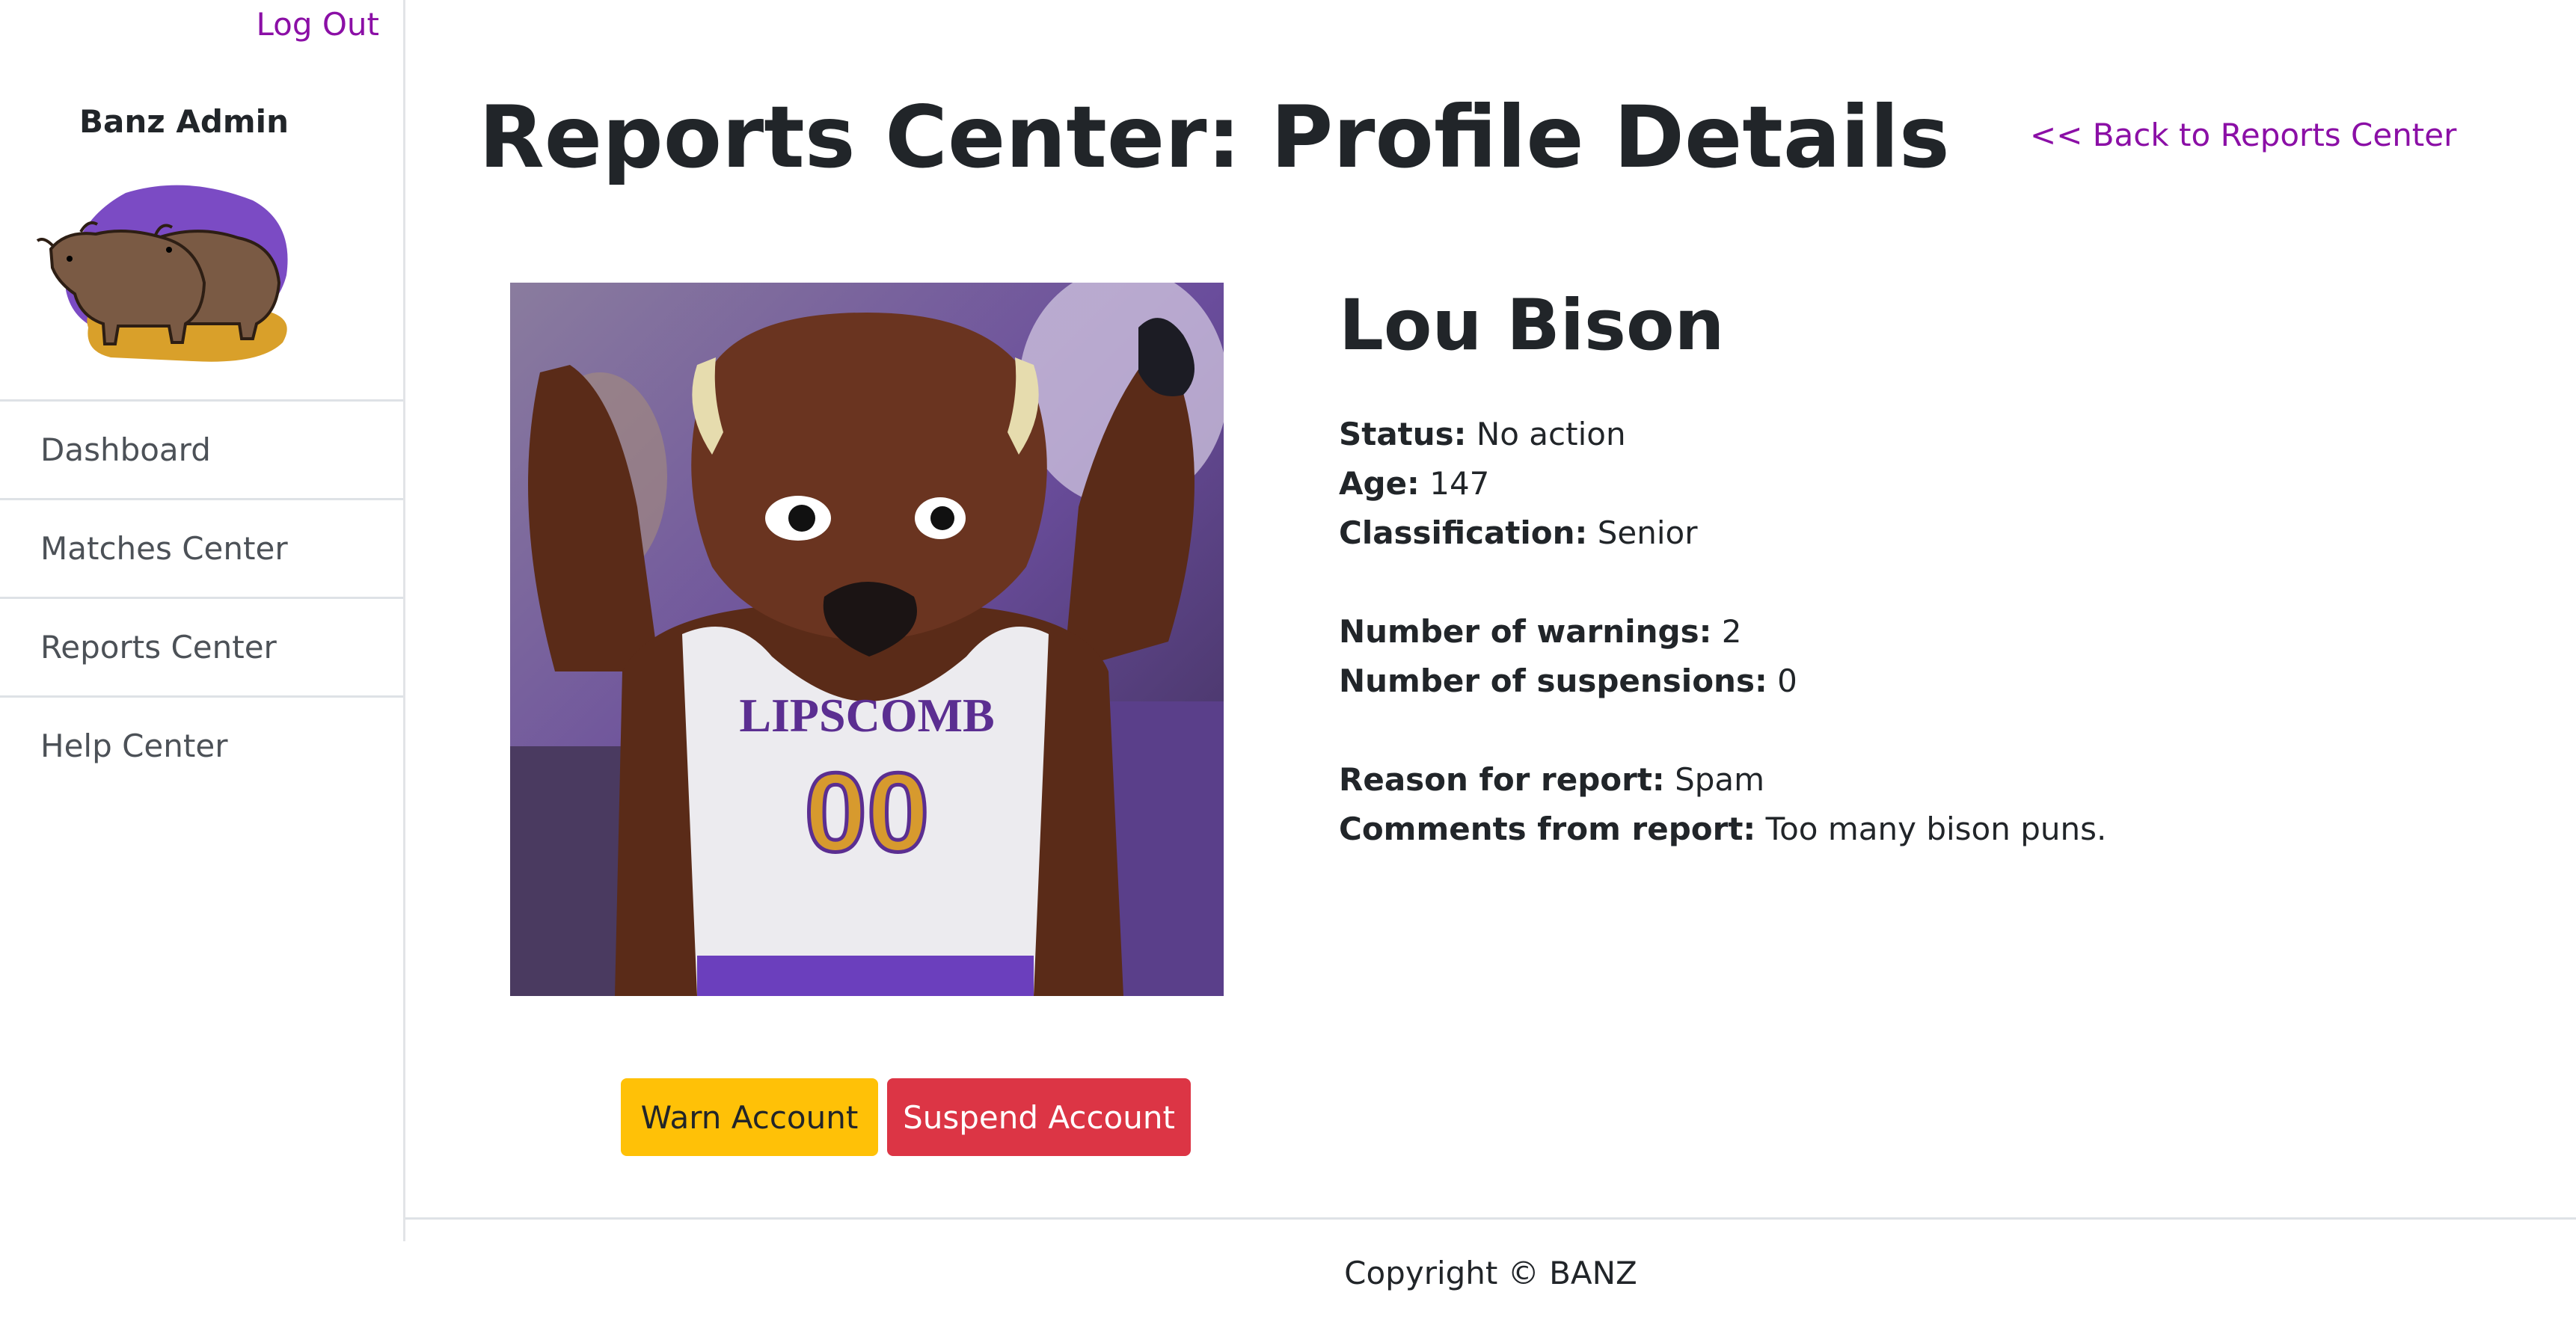 The height and width of the screenshot is (1331, 2576). What do you see at coordinates (1787, 681) in the screenshot?
I see `suspensions-value: 0` at bounding box center [1787, 681].